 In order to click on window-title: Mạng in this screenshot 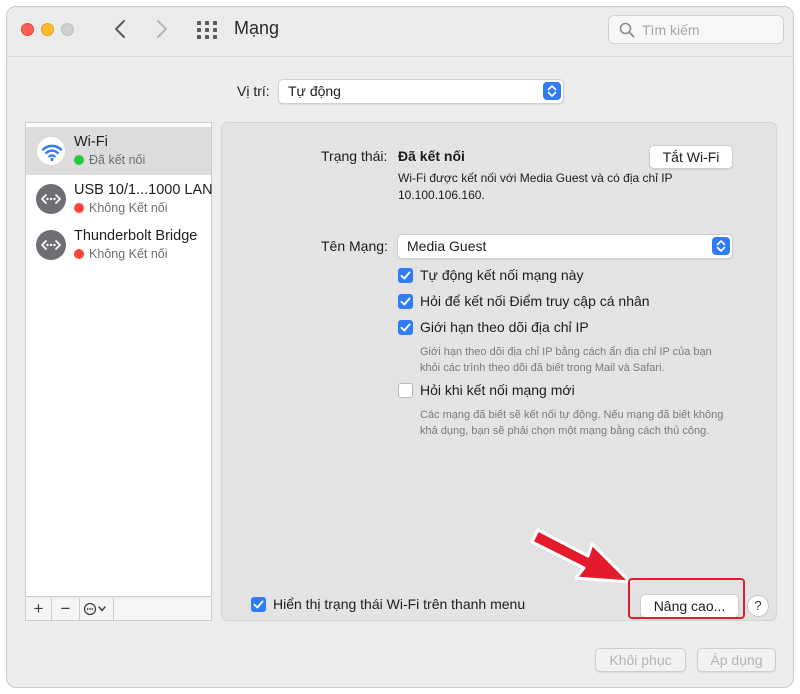, I will do `click(257, 28)`.